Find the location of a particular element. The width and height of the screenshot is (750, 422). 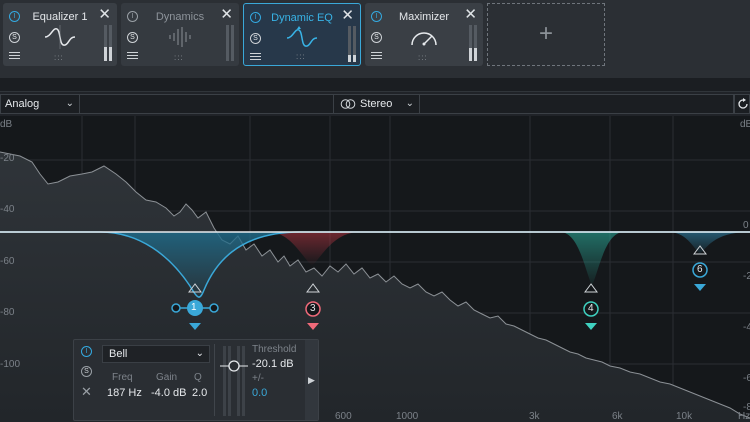

node-label: 4 is located at coordinates (591, 308).